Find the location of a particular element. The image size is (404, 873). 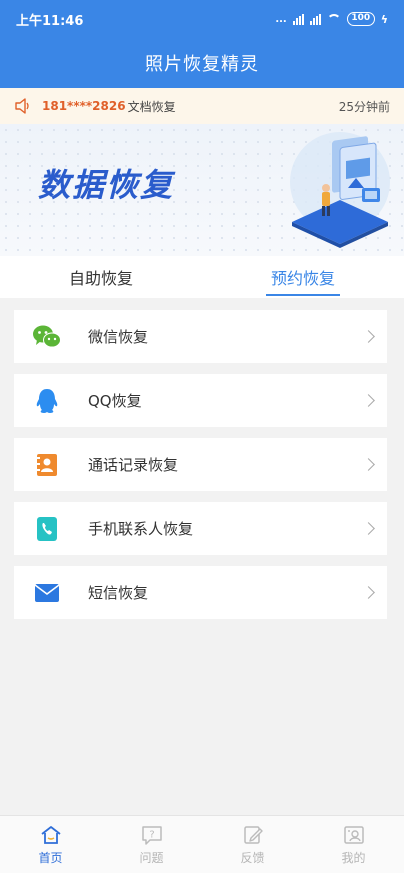

tab-bar: 自助恢复 预约恢复 is located at coordinates (202, 277).